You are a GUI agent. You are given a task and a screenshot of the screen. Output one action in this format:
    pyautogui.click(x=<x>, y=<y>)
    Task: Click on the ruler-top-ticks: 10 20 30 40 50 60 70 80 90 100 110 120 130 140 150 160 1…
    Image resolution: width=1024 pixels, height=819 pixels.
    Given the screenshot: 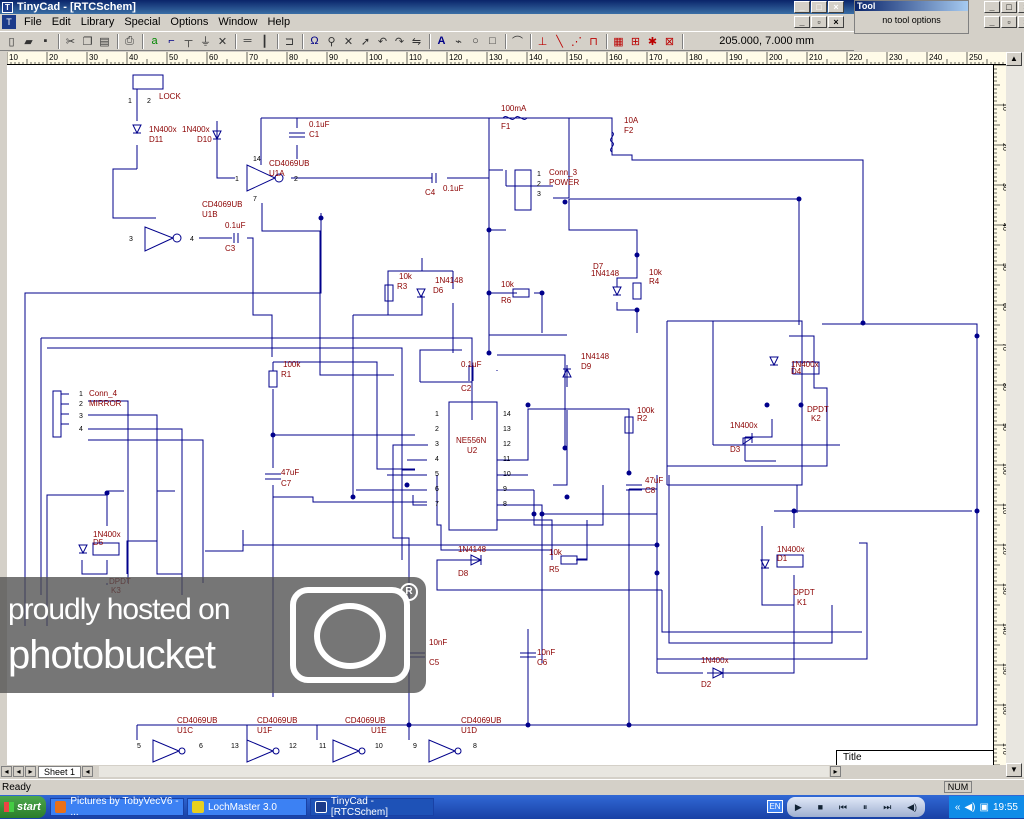 What is the action you would take?
    pyautogui.click(x=507, y=58)
    